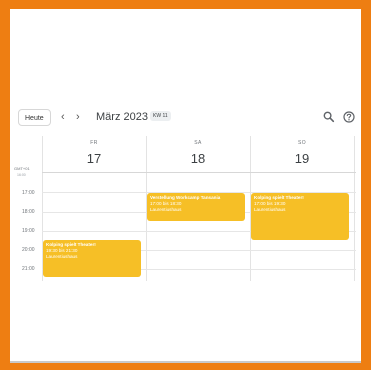 This screenshot has width=371, height=370. What do you see at coordinates (94, 159) in the screenshot?
I see `day-number: 17` at bounding box center [94, 159].